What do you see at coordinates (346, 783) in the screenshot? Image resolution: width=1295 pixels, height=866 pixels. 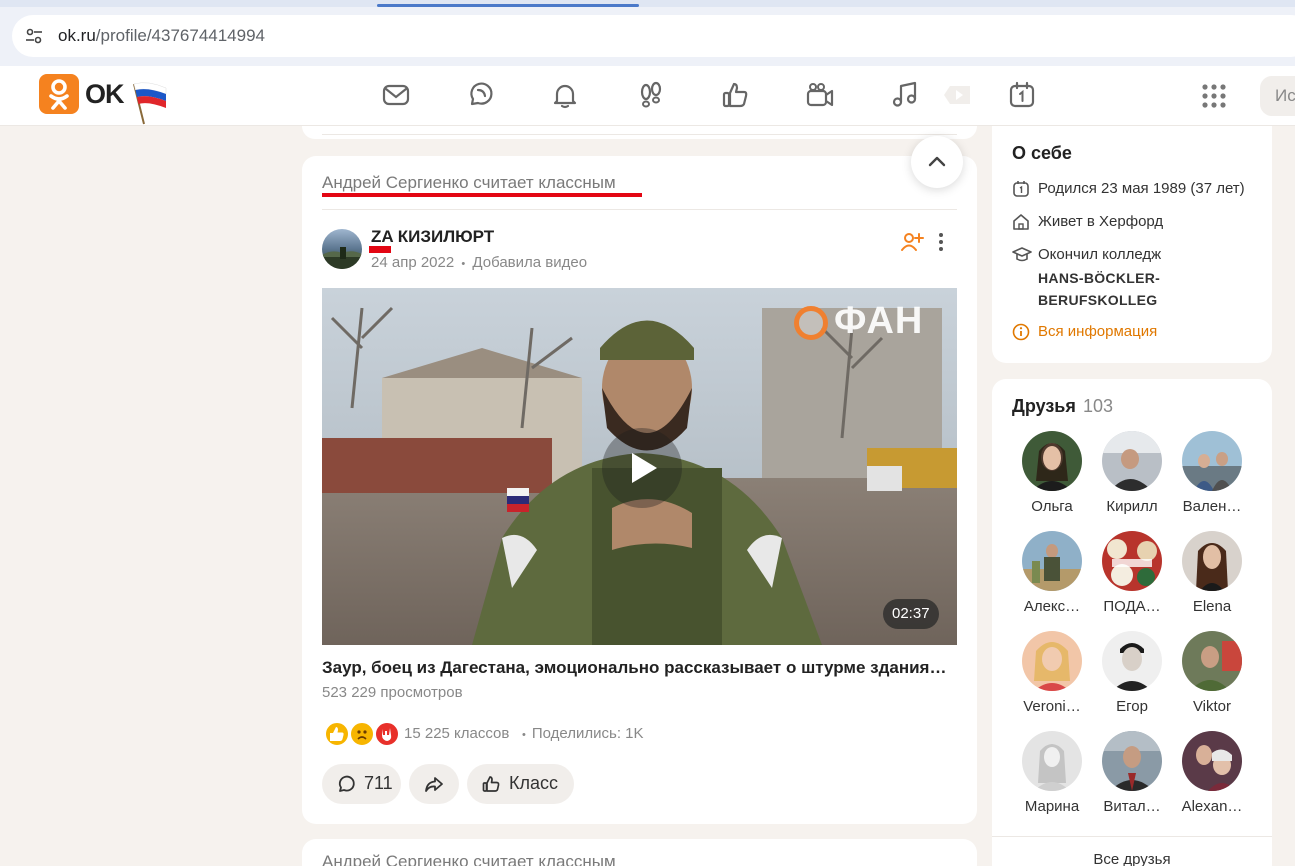 I see `comment-icon` at bounding box center [346, 783].